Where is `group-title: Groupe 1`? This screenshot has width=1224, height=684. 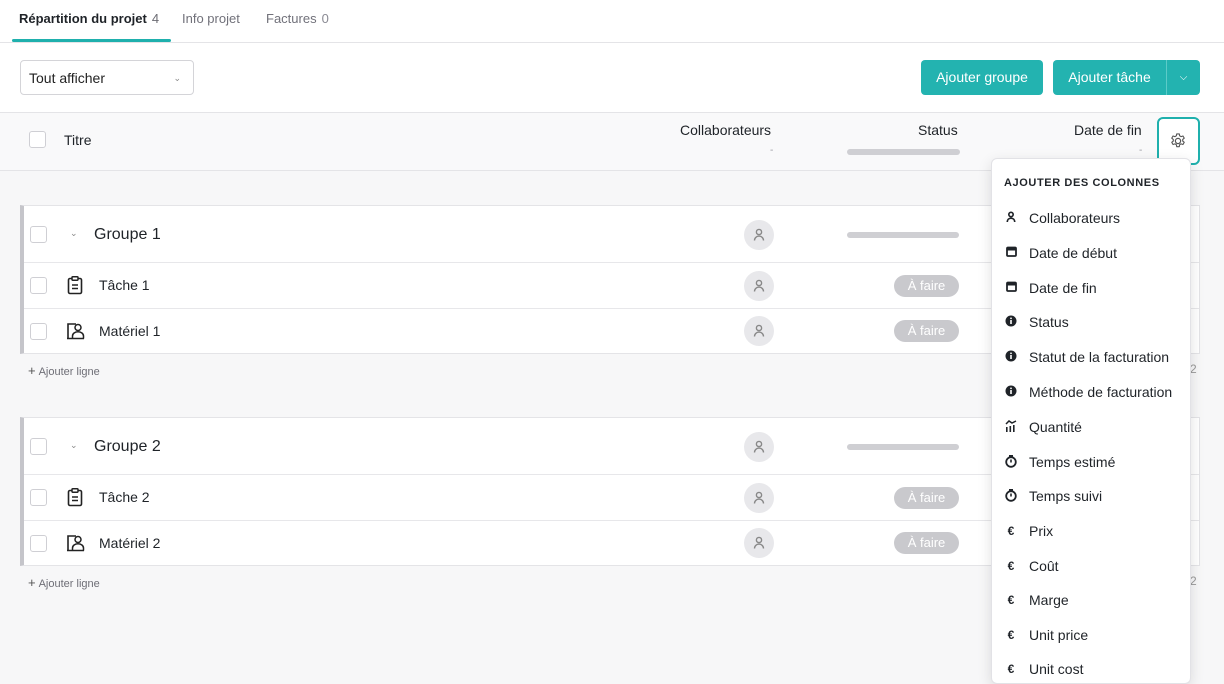
group-title: Groupe 1 is located at coordinates (127, 235).